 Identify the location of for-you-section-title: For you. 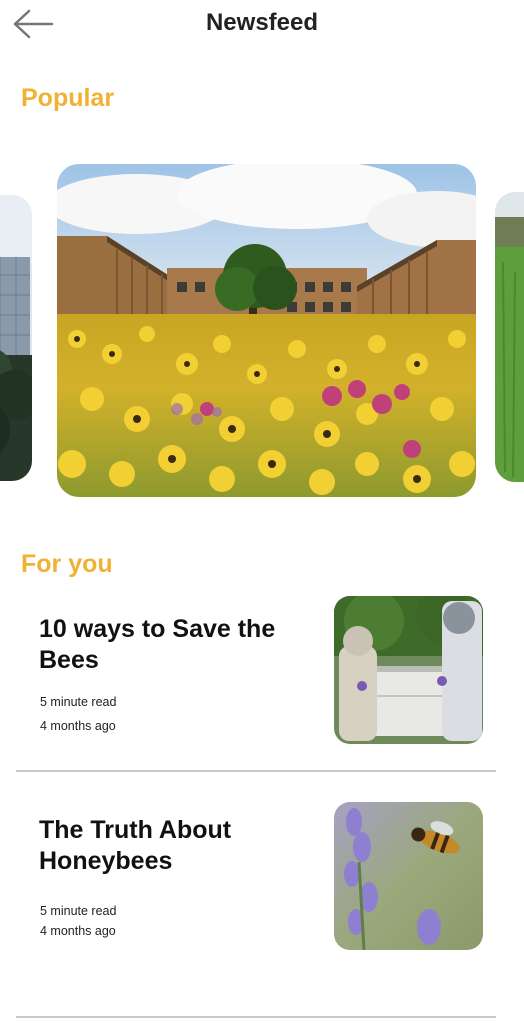
(67, 564).